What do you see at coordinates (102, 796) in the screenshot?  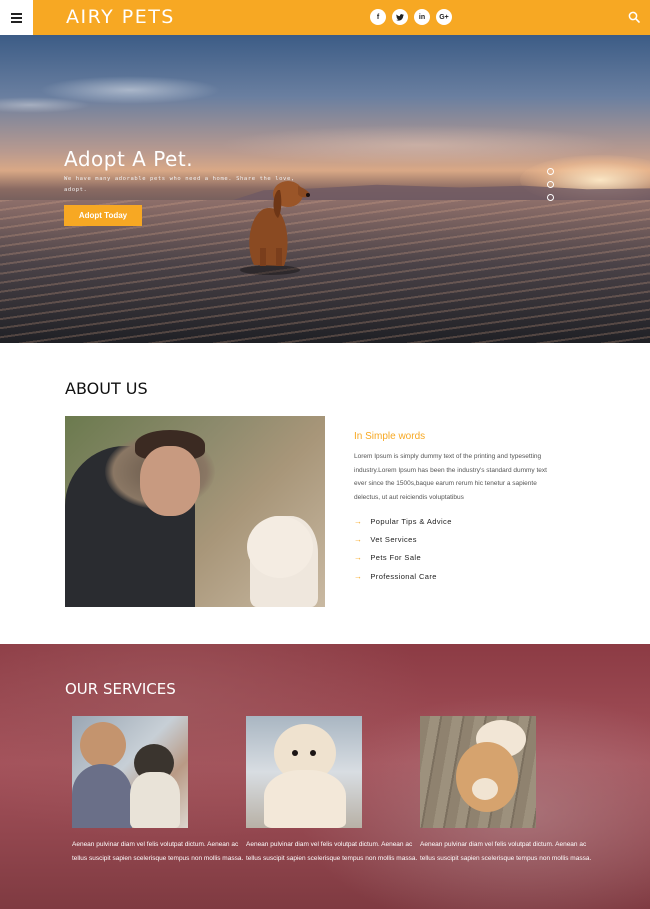 I see `person-body` at bounding box center [102, 796].